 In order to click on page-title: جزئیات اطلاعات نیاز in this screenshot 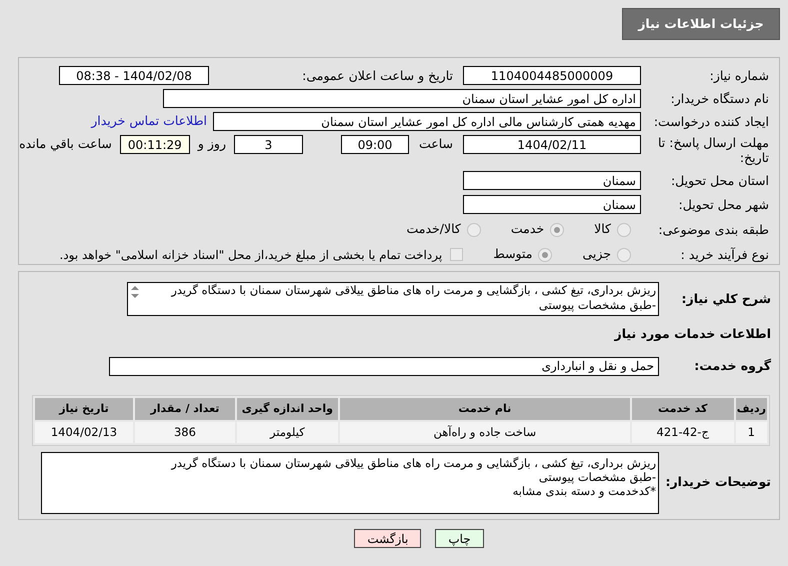, I will do `click(701, 24)`.